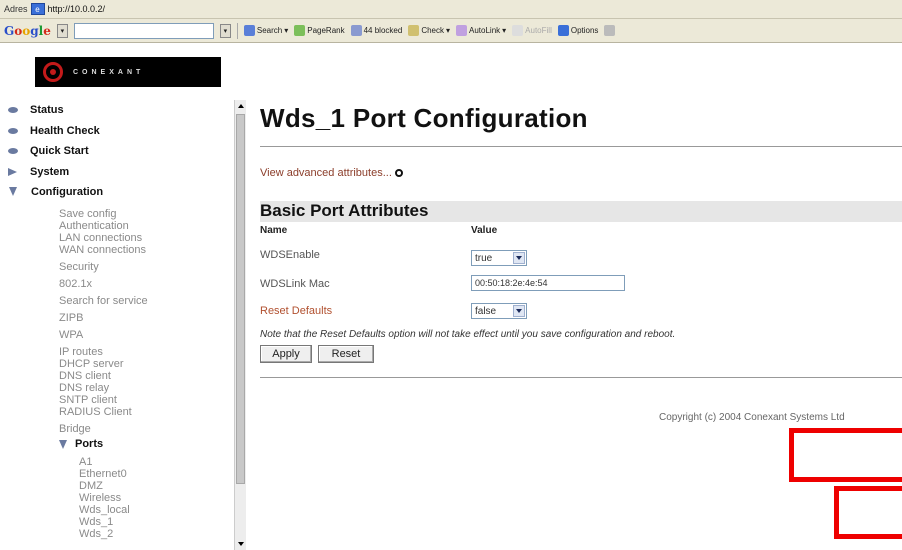 The image size is (902, 550). Describe the element at coordinates (156, 486) in the screenshot. I see `port-link-dmz: DMZ` at that location.